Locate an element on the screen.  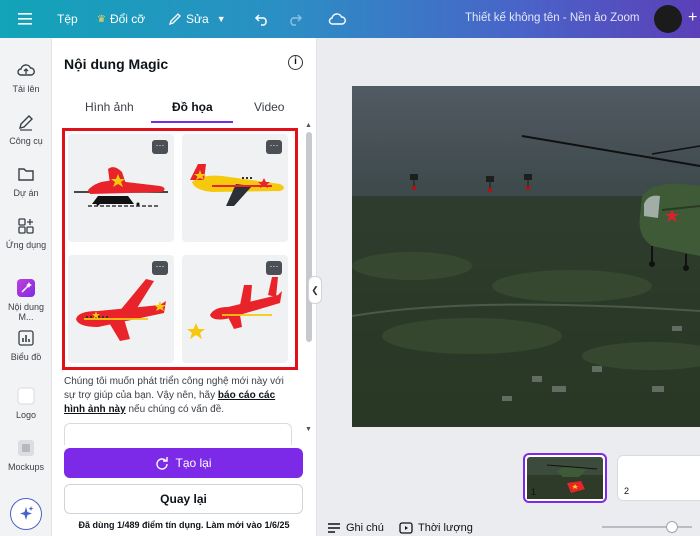
tab-video: Video is located at coordinates (269, 107).